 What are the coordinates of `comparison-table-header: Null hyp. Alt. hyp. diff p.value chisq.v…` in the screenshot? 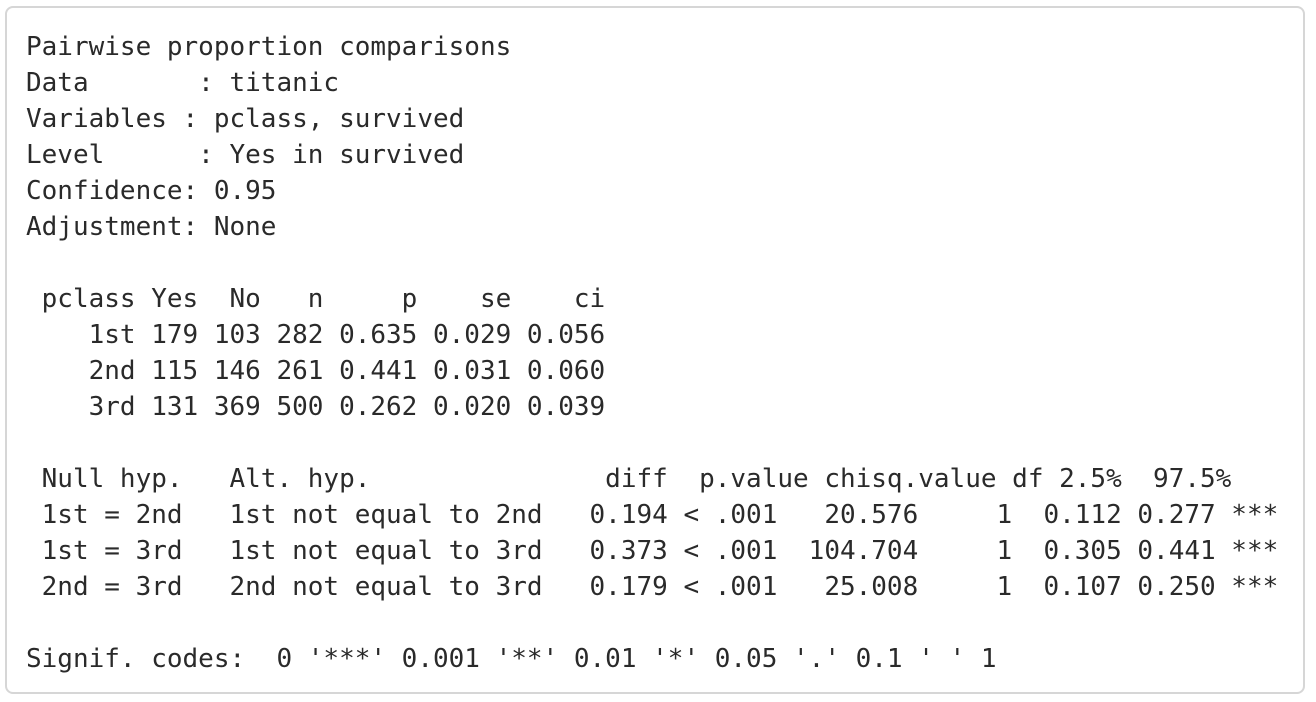 It's located at (629, 479).